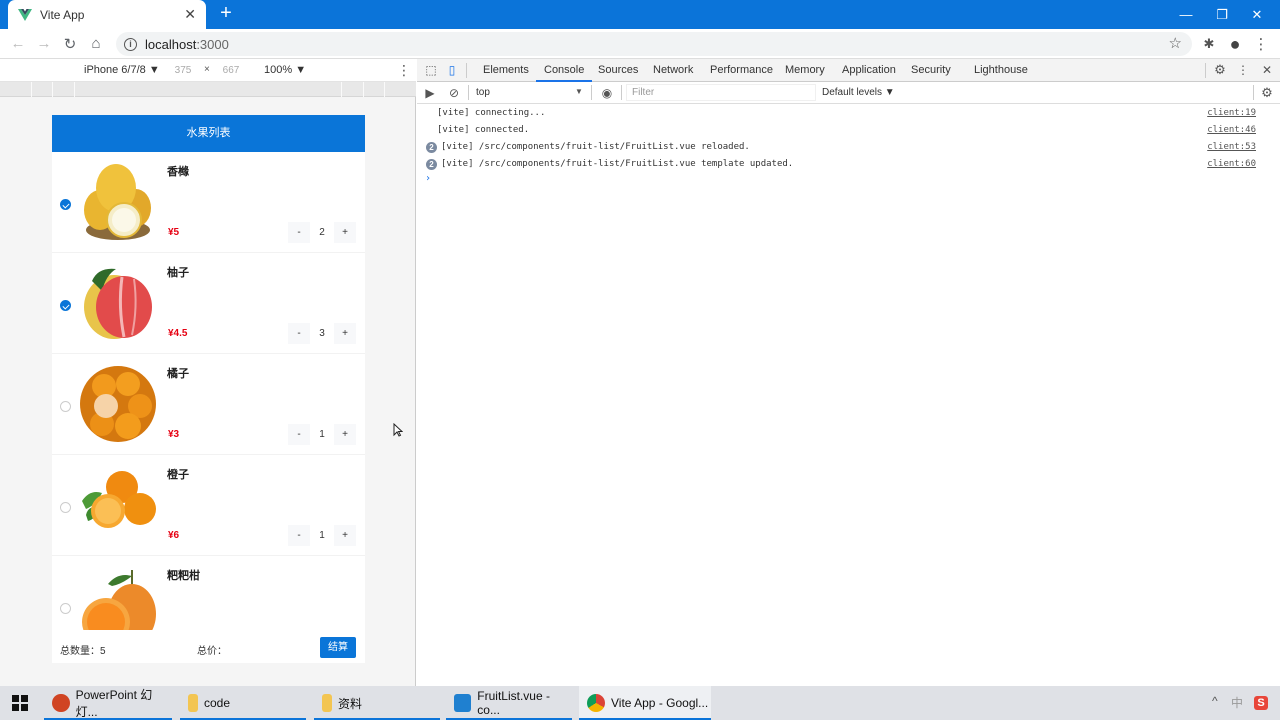  Describe the element at coordinates (1243, 70) in the screenshot. I see `devtools-menu-icon: ⋮` at that location.